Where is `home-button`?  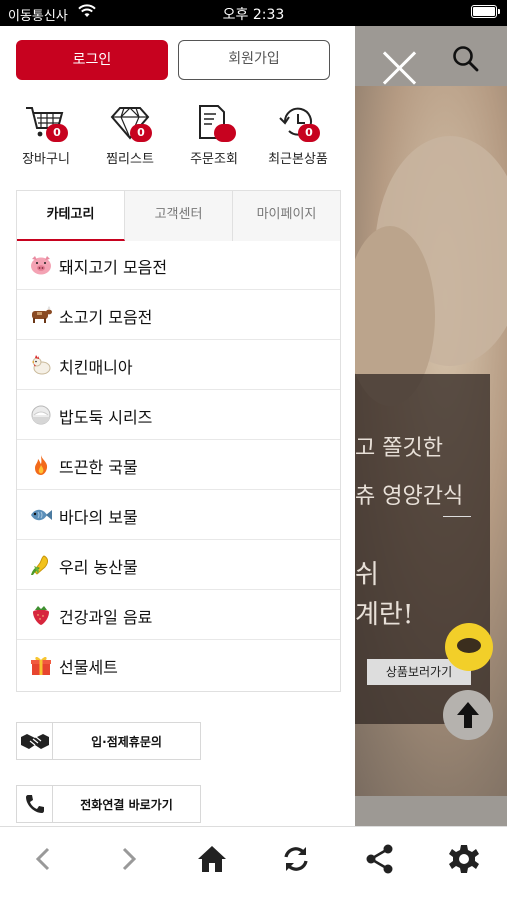 home-button is located at coordinates (212, 860).